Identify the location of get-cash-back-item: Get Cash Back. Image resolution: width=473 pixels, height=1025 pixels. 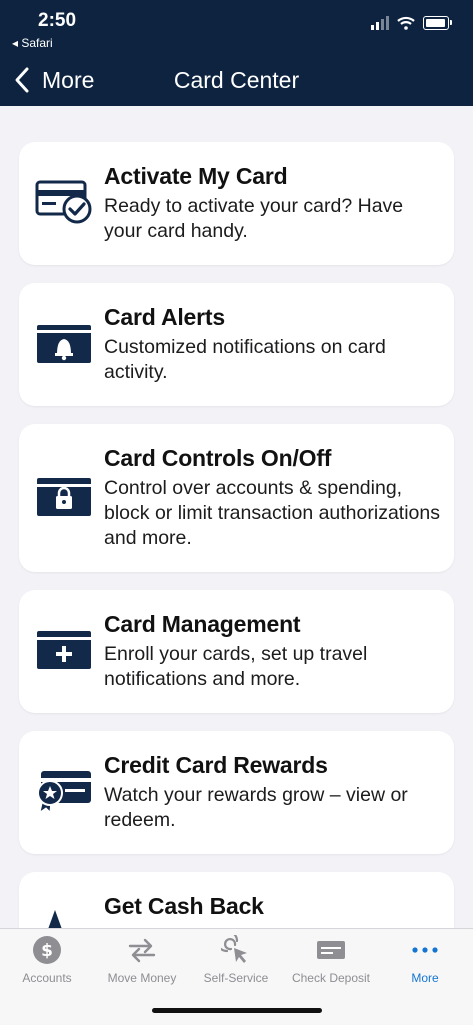
(236, 900).